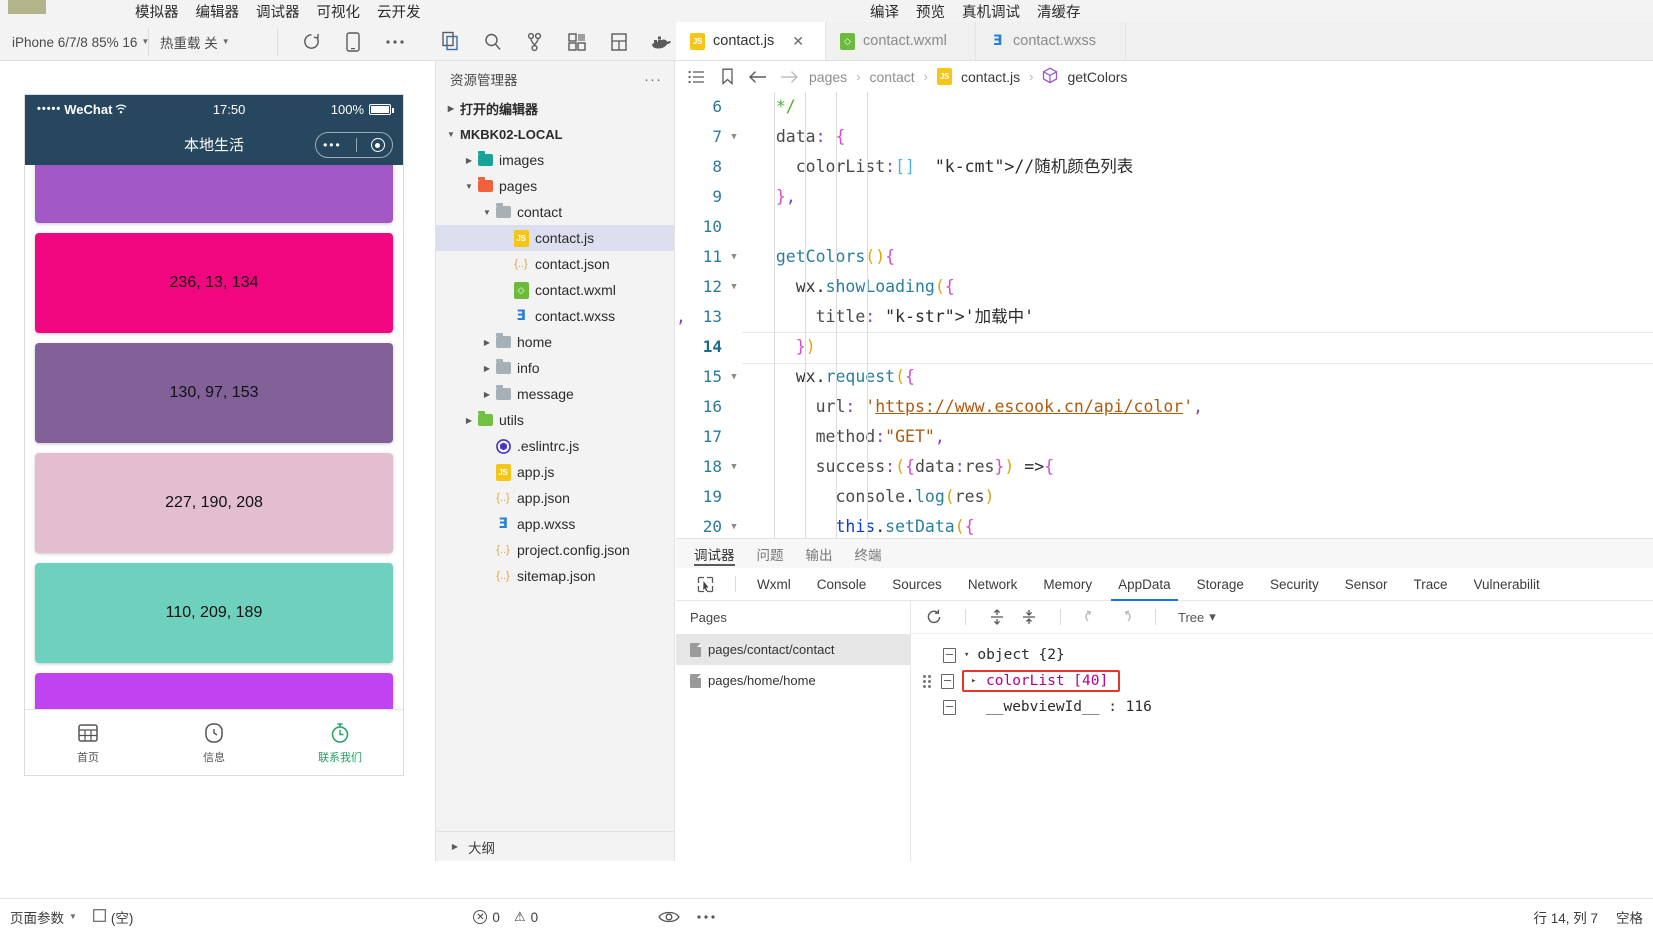  I want to click on color-card: 227, 190, 208, so click(214, 503).